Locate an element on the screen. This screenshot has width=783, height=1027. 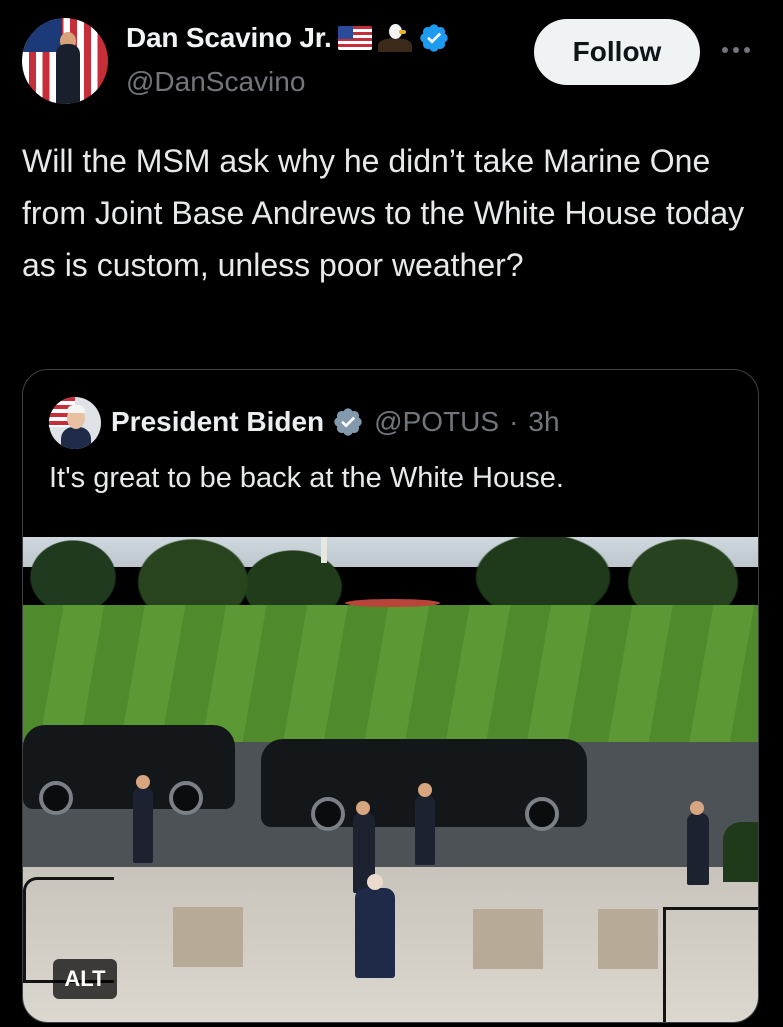
more-options-icon is located at coordinates (742, 50).